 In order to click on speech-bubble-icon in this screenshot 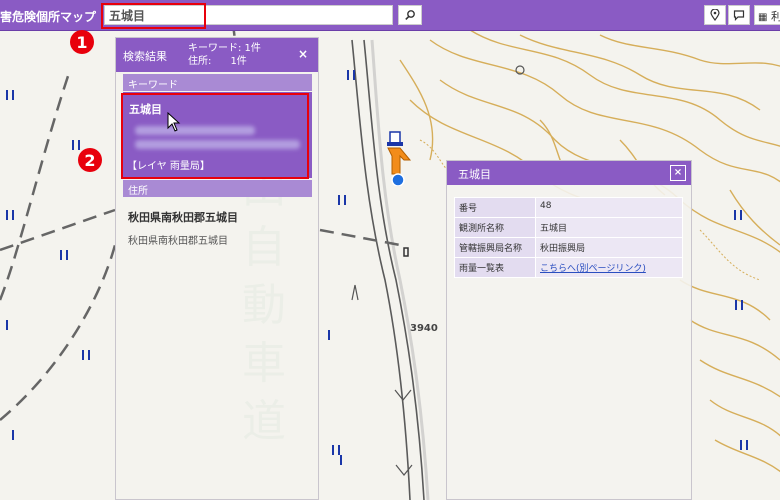, I will do `click(739, 15)`.